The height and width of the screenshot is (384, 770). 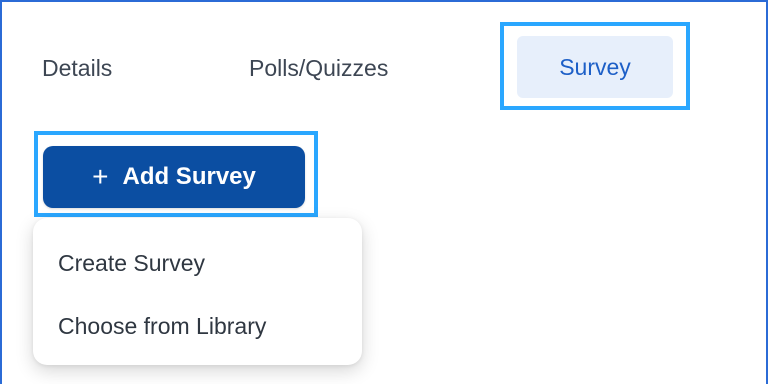 What do you see at coordinates (77, 68) in the screenshot?
I see `tab-details: Details` at bounding box center [77, 68].